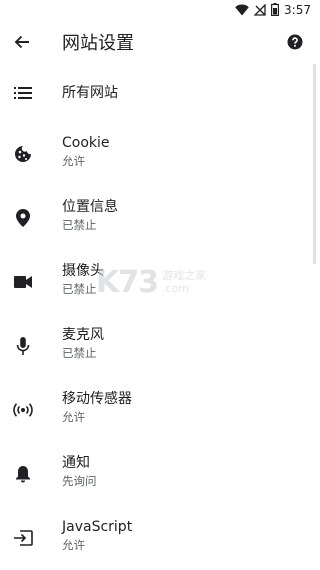  What do you see at coordinates (158, 218) in the screenshot?
I see `list-item-location: 位置信息 已禁止` at bounding box center [158, 218].